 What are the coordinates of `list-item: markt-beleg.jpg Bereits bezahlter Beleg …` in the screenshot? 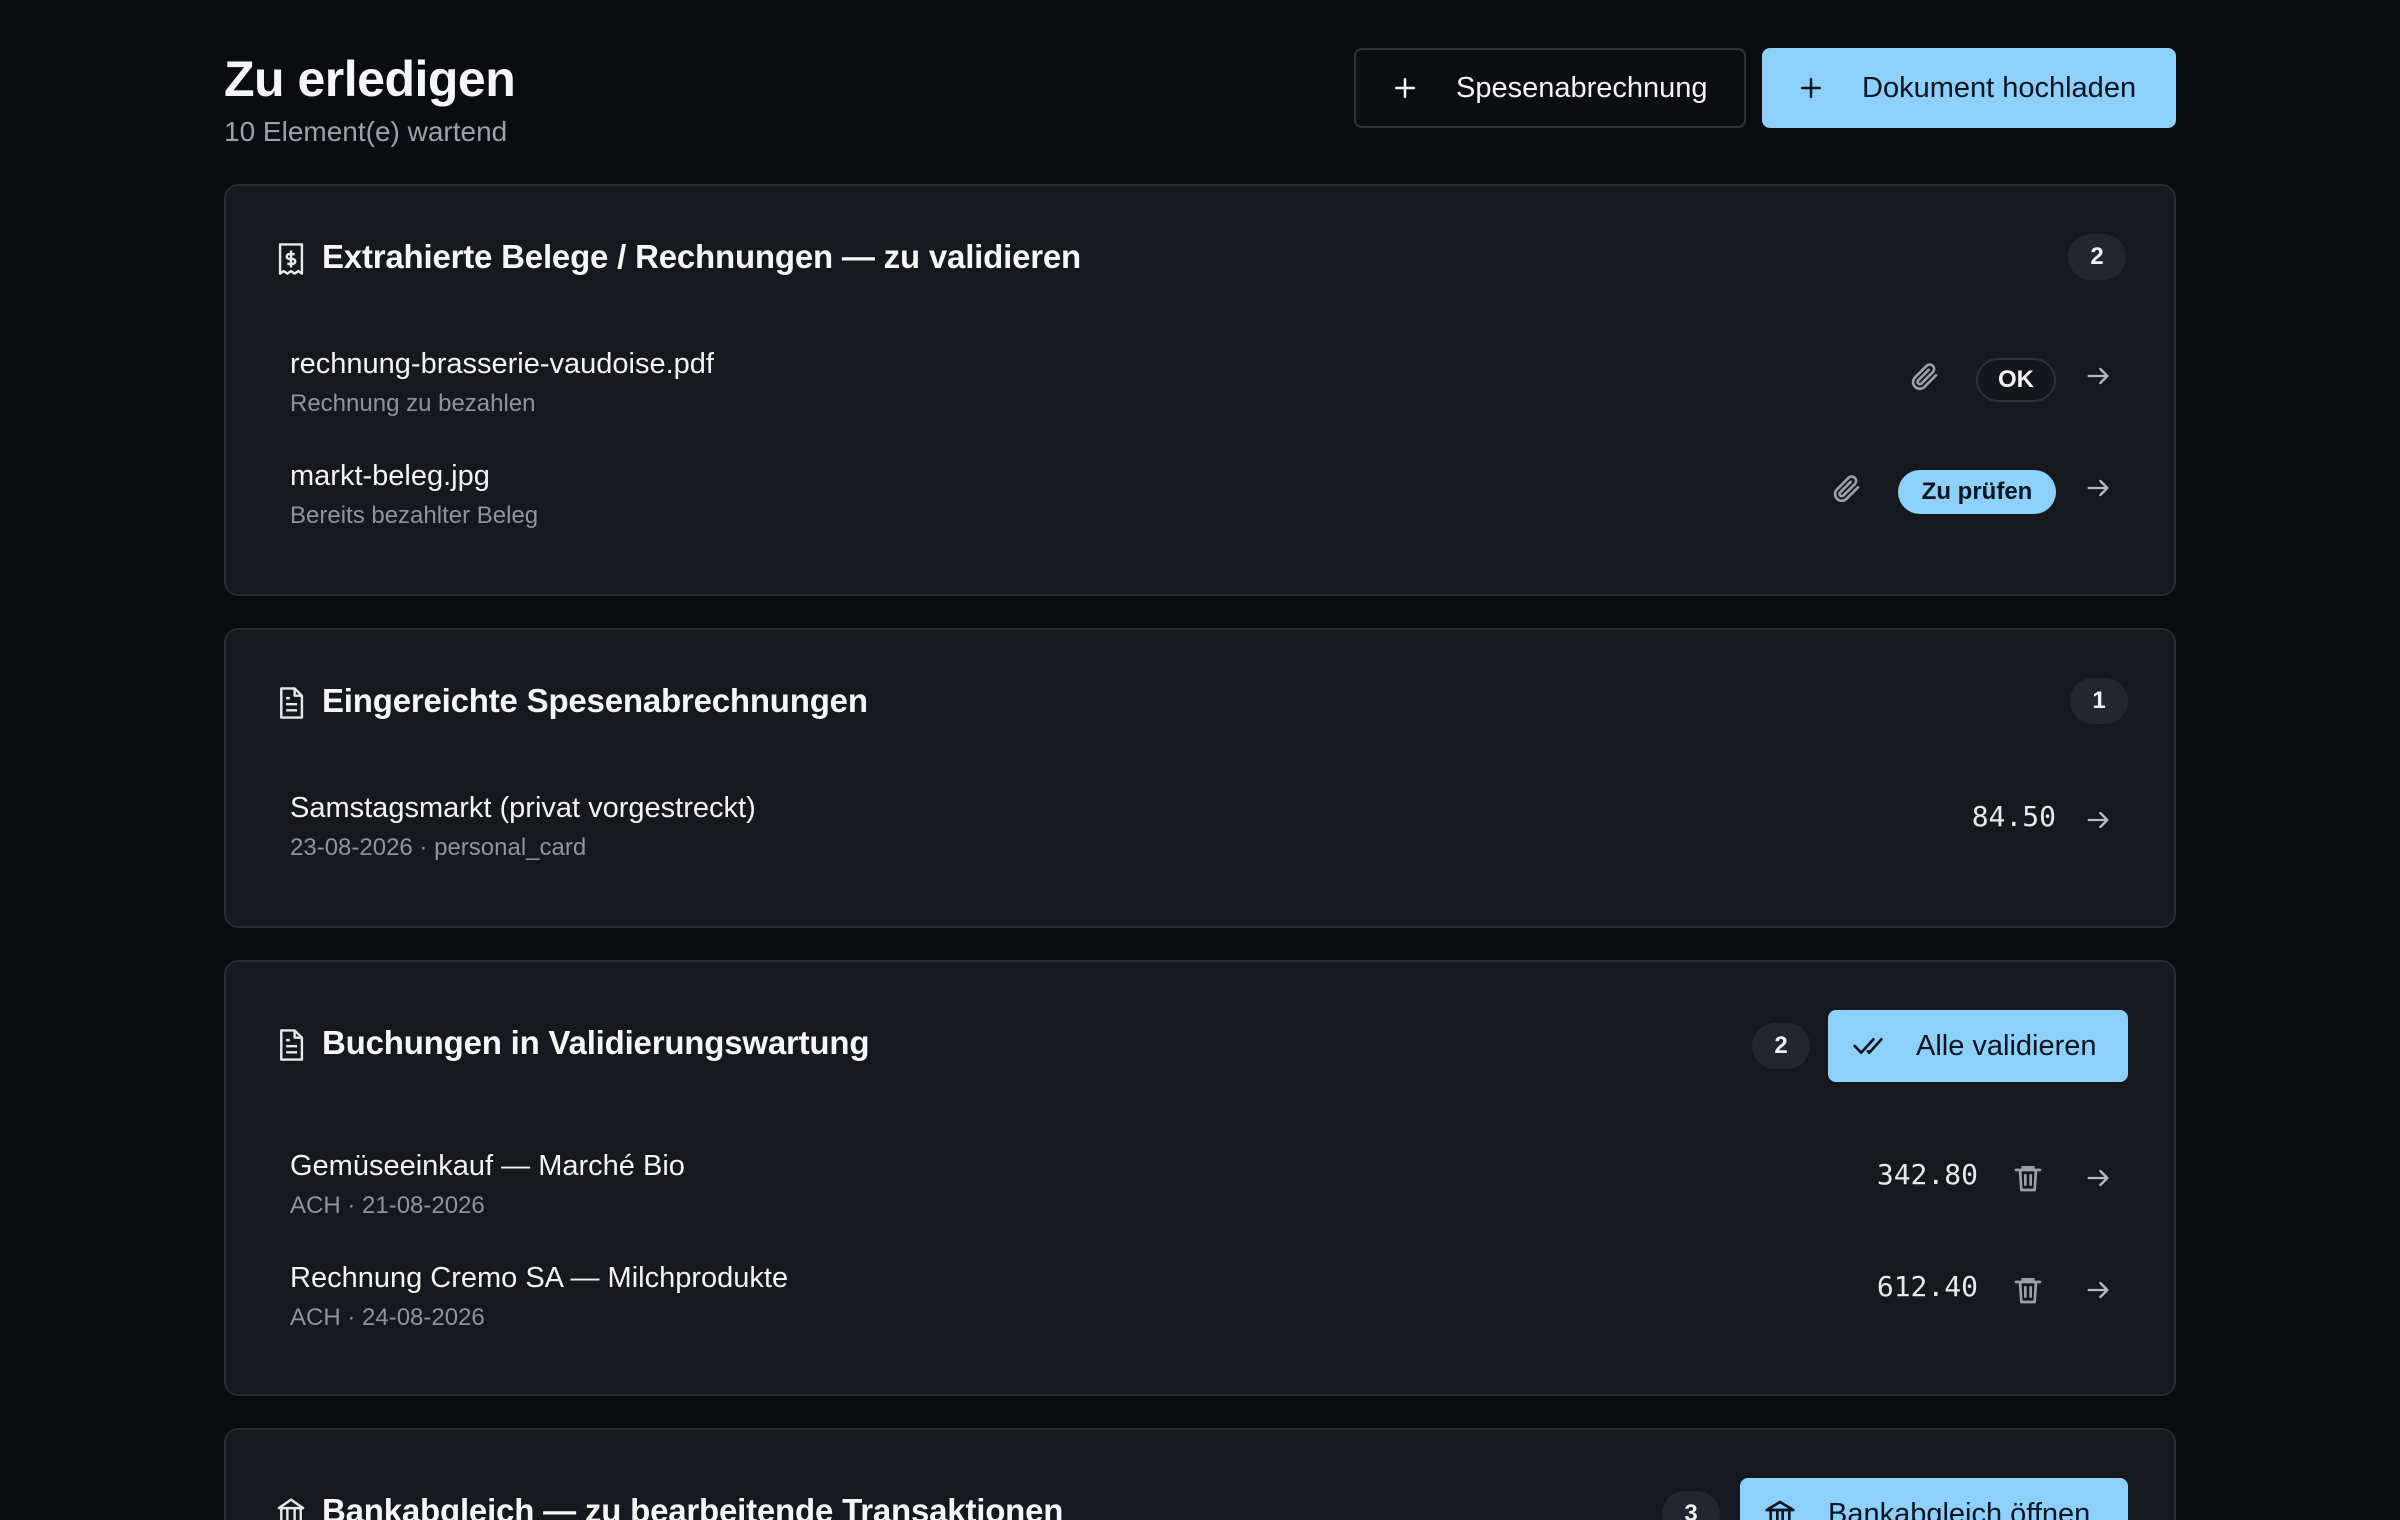 It's located at (1200, 516).